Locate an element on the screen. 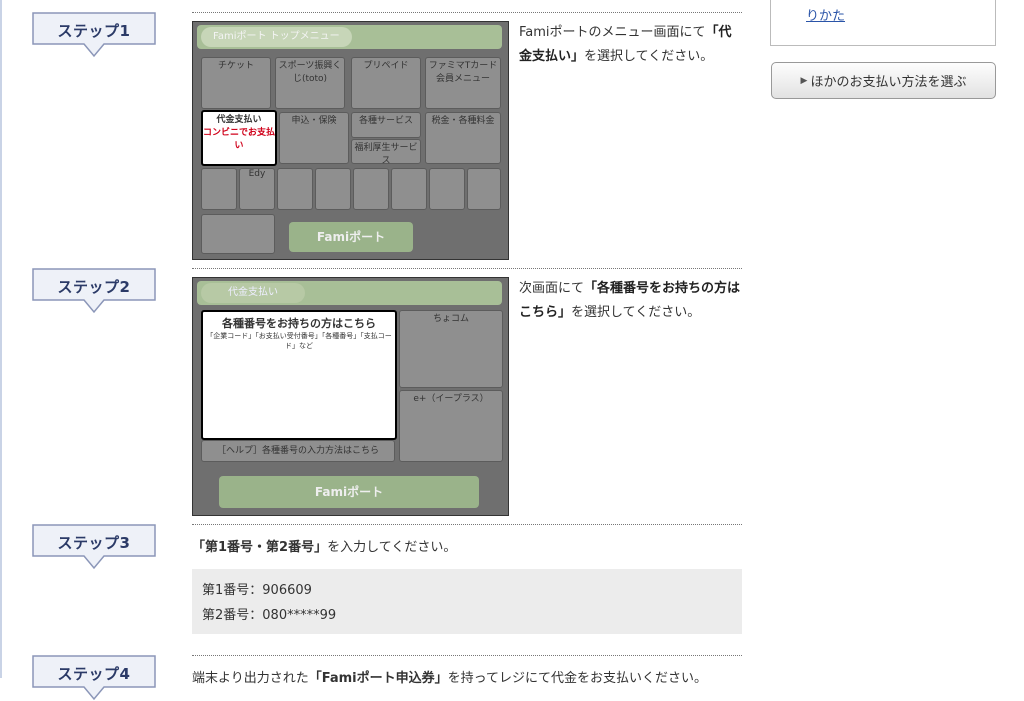  step-badge-4: ステップ4 is located at coordinates (94, 678).